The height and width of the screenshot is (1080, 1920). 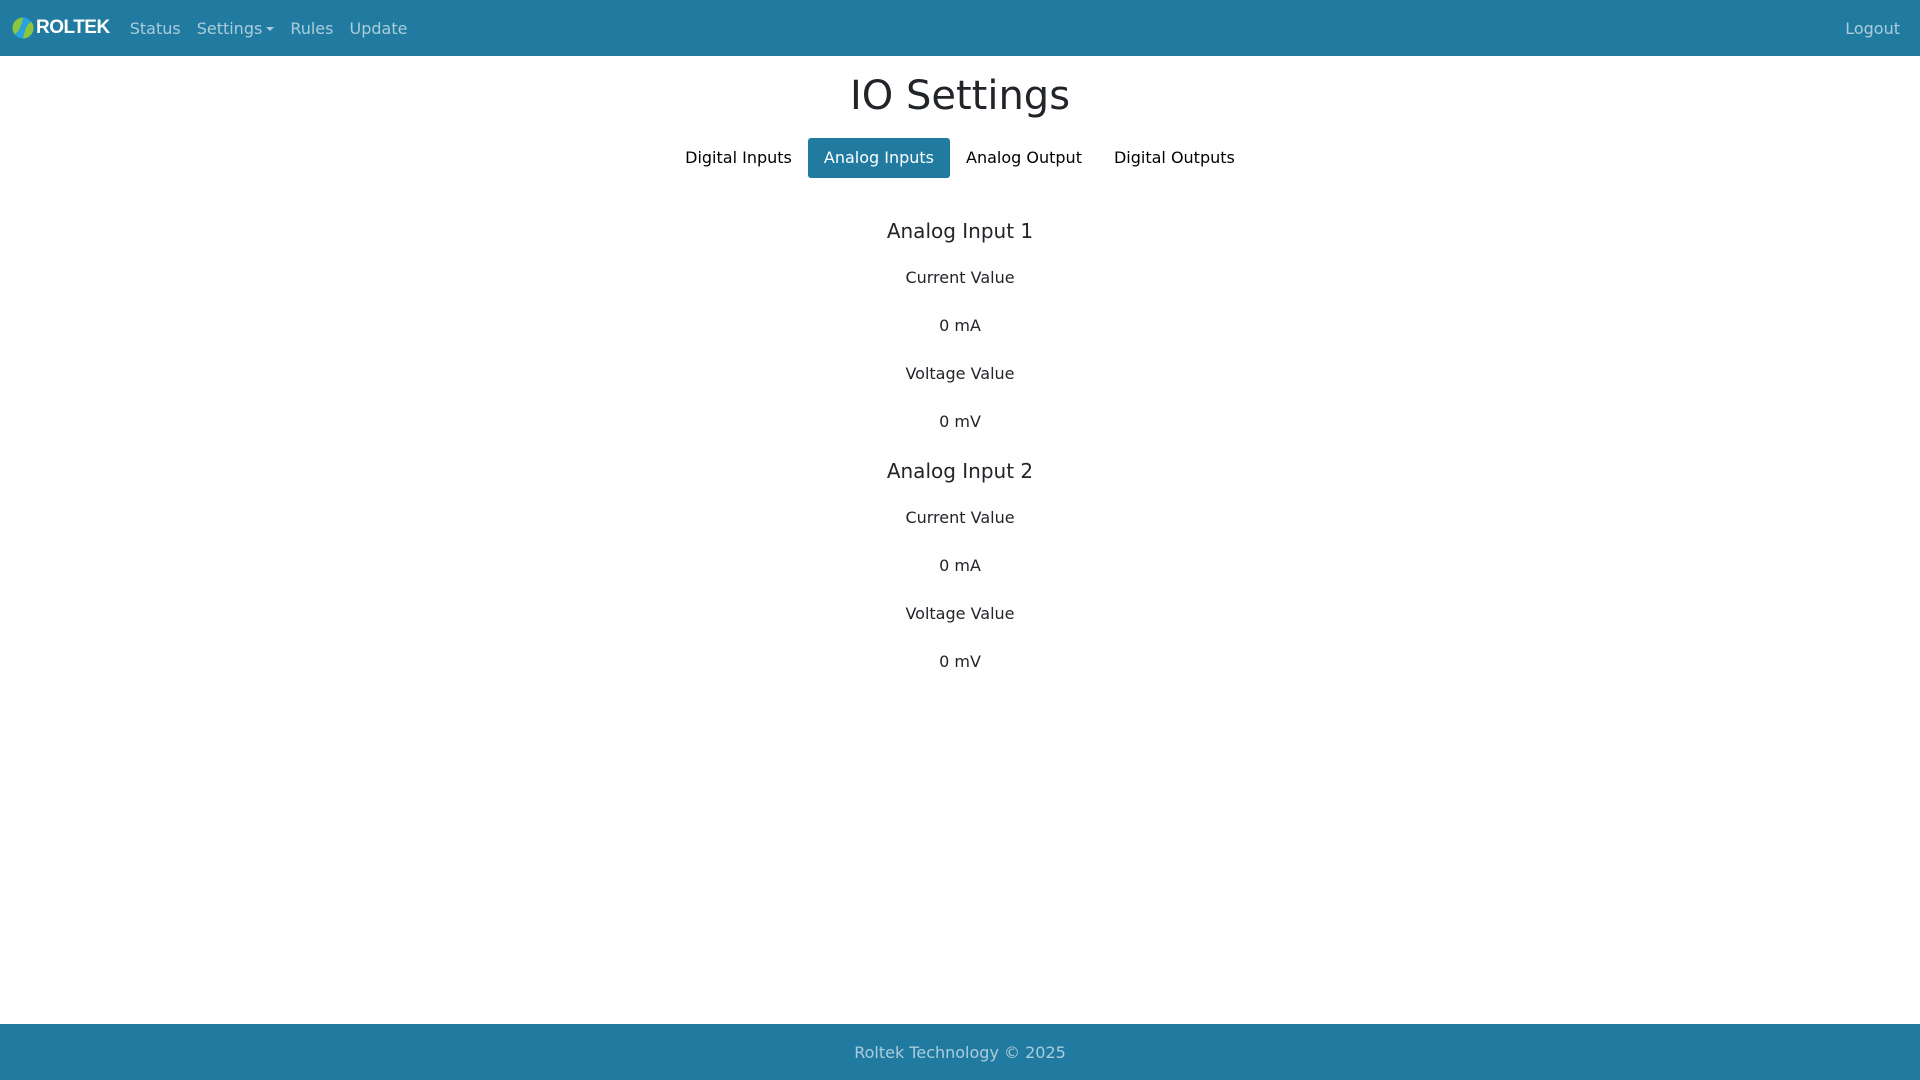 What do you see at coordinates (73, 27) in the screenshot?
I see `brand-text: ROLTEK` at bounding box center [73, 27].